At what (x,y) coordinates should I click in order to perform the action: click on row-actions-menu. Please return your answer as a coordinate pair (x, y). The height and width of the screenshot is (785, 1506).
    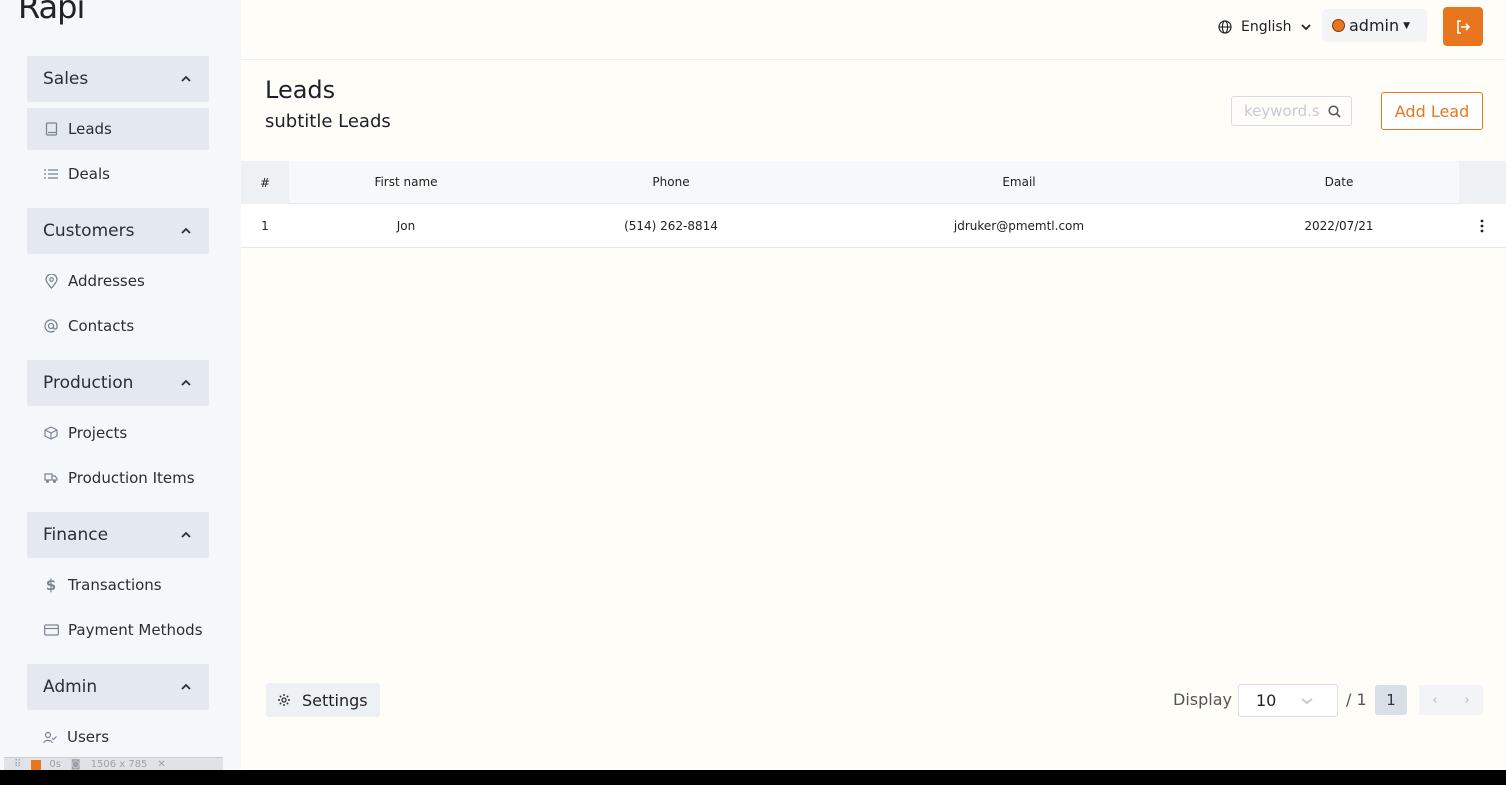
    Looking at the image, I should click on (1482, 226).